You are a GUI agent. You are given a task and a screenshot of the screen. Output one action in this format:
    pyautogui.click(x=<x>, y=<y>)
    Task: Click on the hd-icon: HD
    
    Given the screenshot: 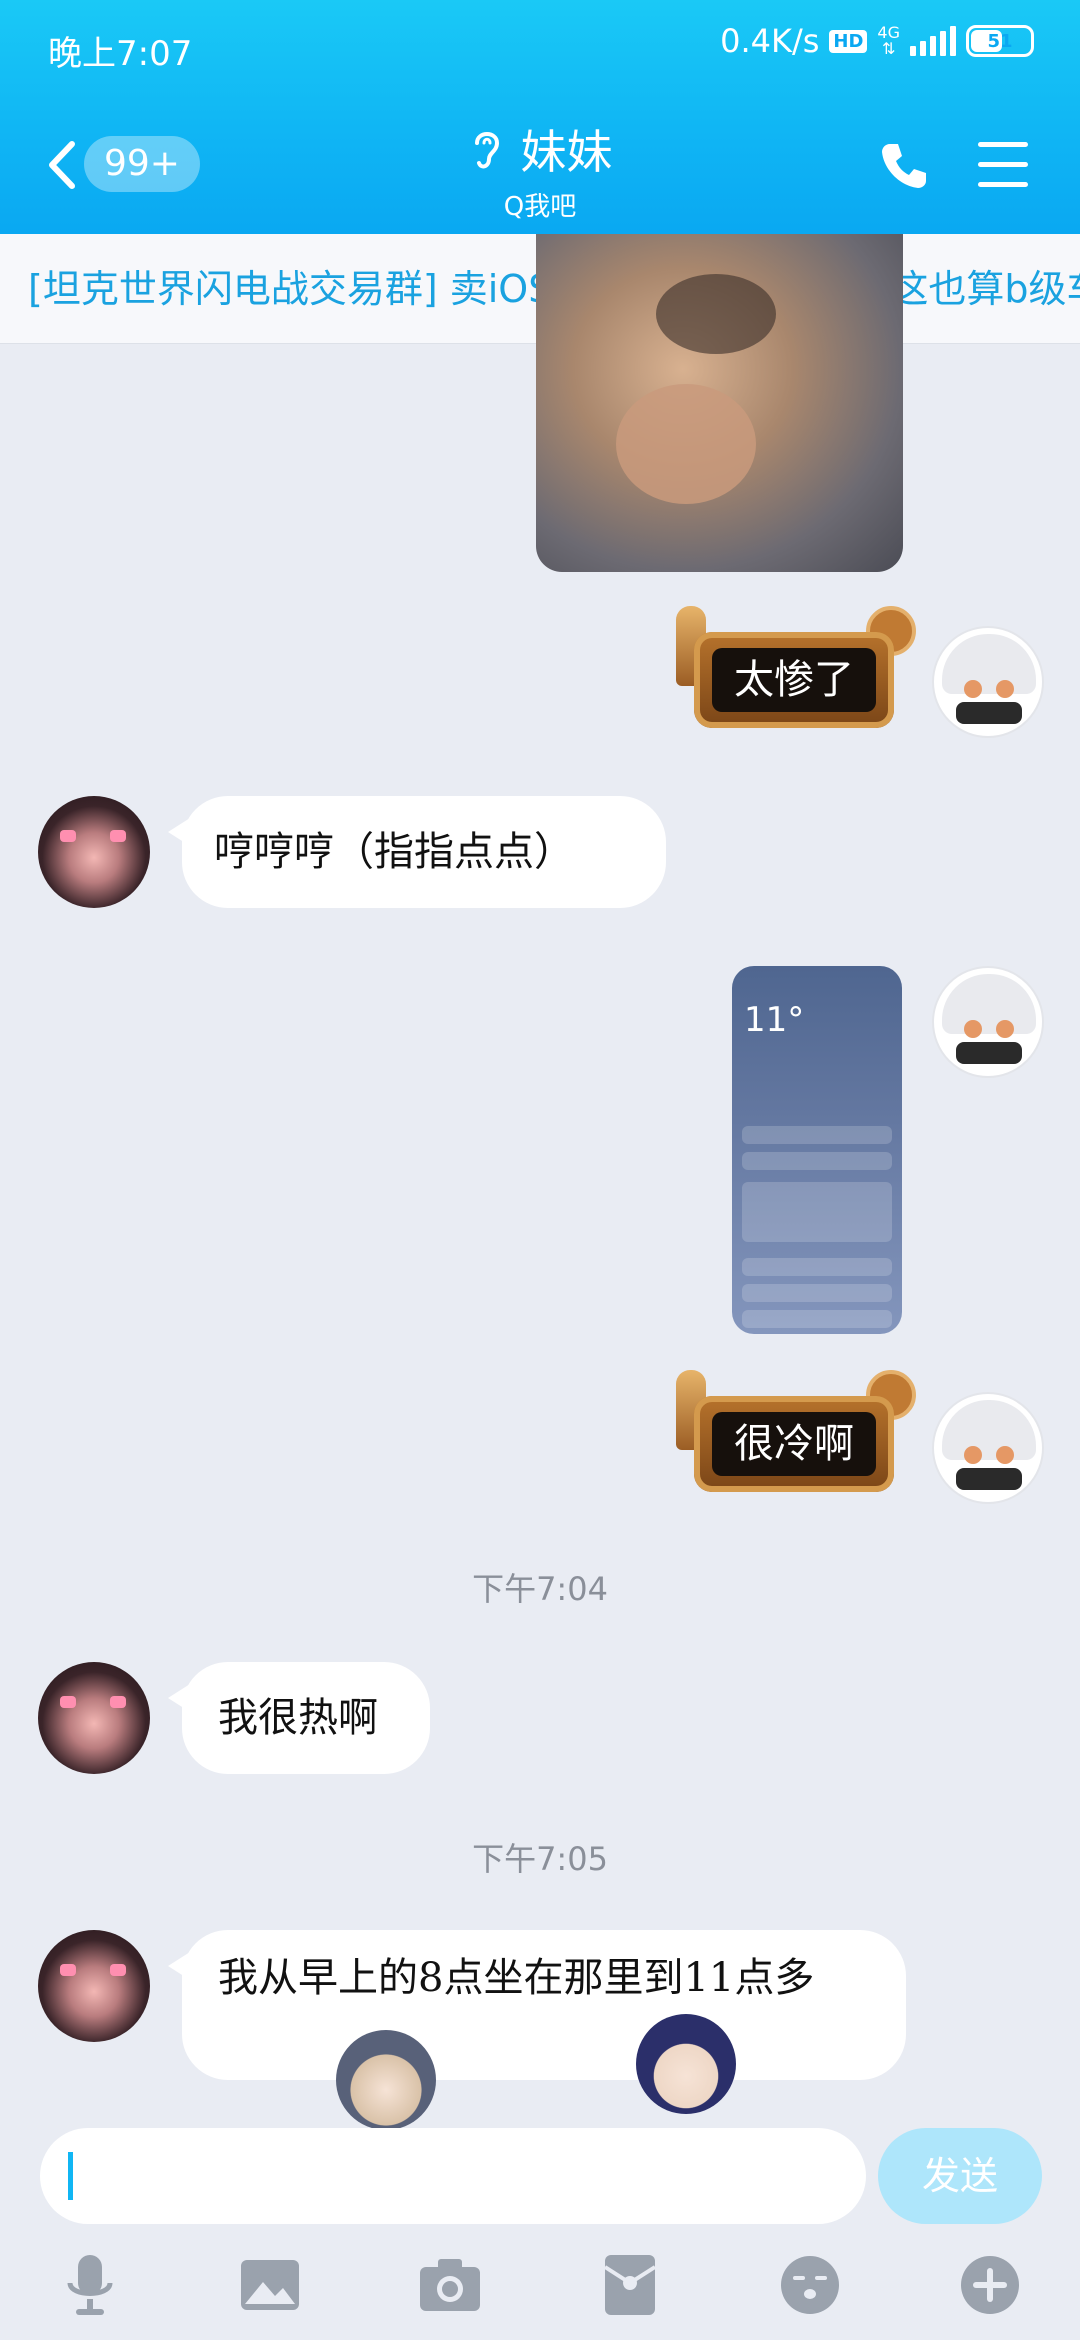 What is the action you would take?
    pyautogui.click(x=848, y=41)
    